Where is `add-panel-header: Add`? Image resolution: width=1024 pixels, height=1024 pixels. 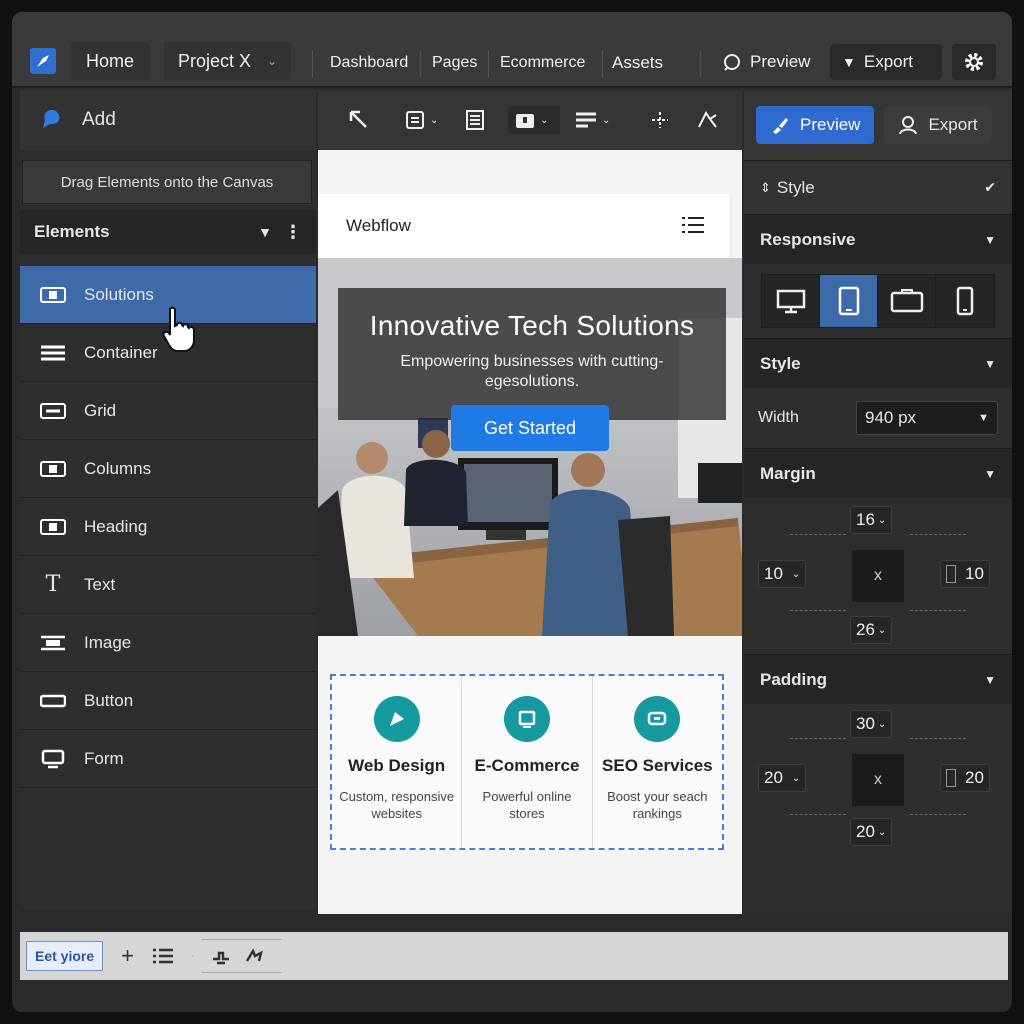
add-panel-header: Add is located at coordinates (168, 120).